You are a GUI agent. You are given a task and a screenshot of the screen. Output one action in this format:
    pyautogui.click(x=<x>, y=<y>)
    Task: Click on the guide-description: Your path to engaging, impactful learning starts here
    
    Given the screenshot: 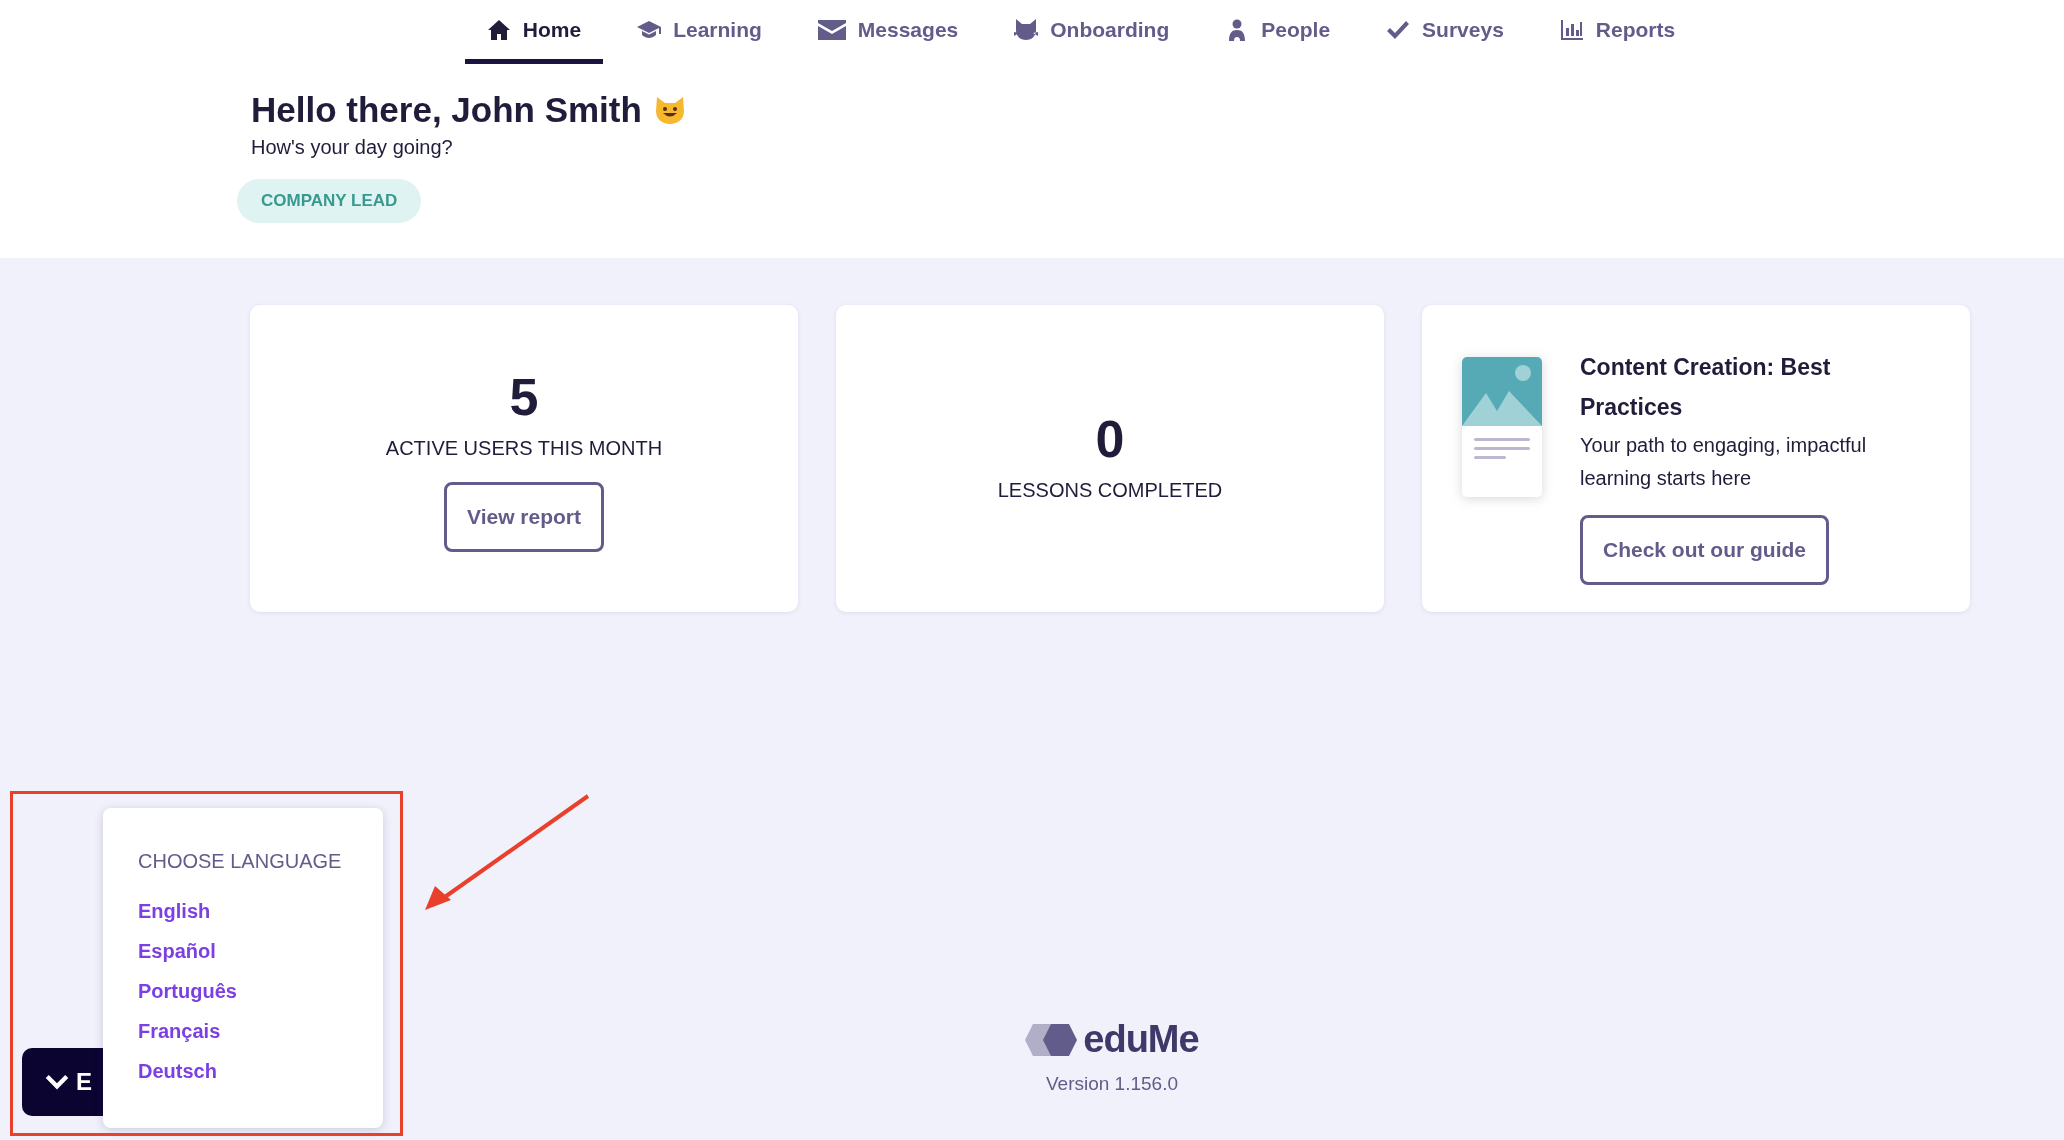 What is the action you would take?
    pyautogui.click(x=1724, y=462)
    